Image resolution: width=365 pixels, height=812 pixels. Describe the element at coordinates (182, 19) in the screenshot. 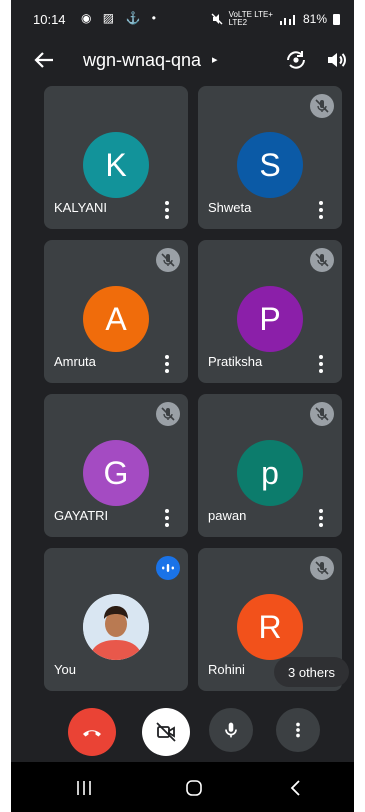

I see `status-bar: 10:14 ◉ ▨ ⚓ • VoLTE LTE+ LTE2 81%` at that location.